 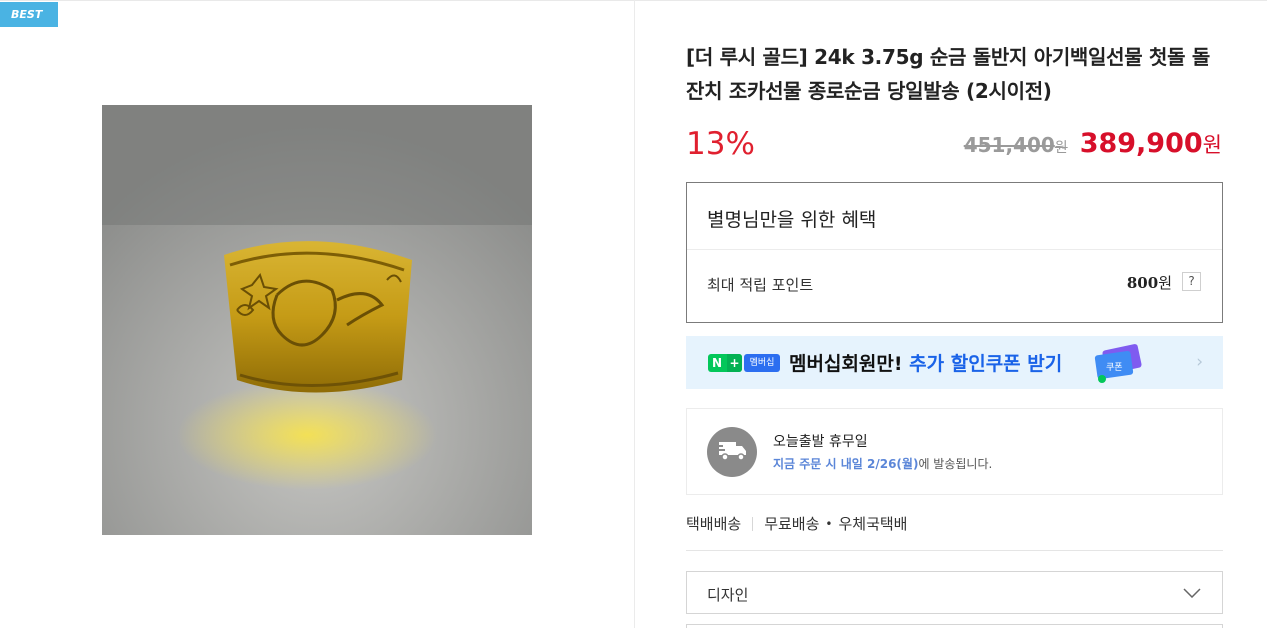 I want to click on max-points-value: 800원, so click(x=1149, y=283).